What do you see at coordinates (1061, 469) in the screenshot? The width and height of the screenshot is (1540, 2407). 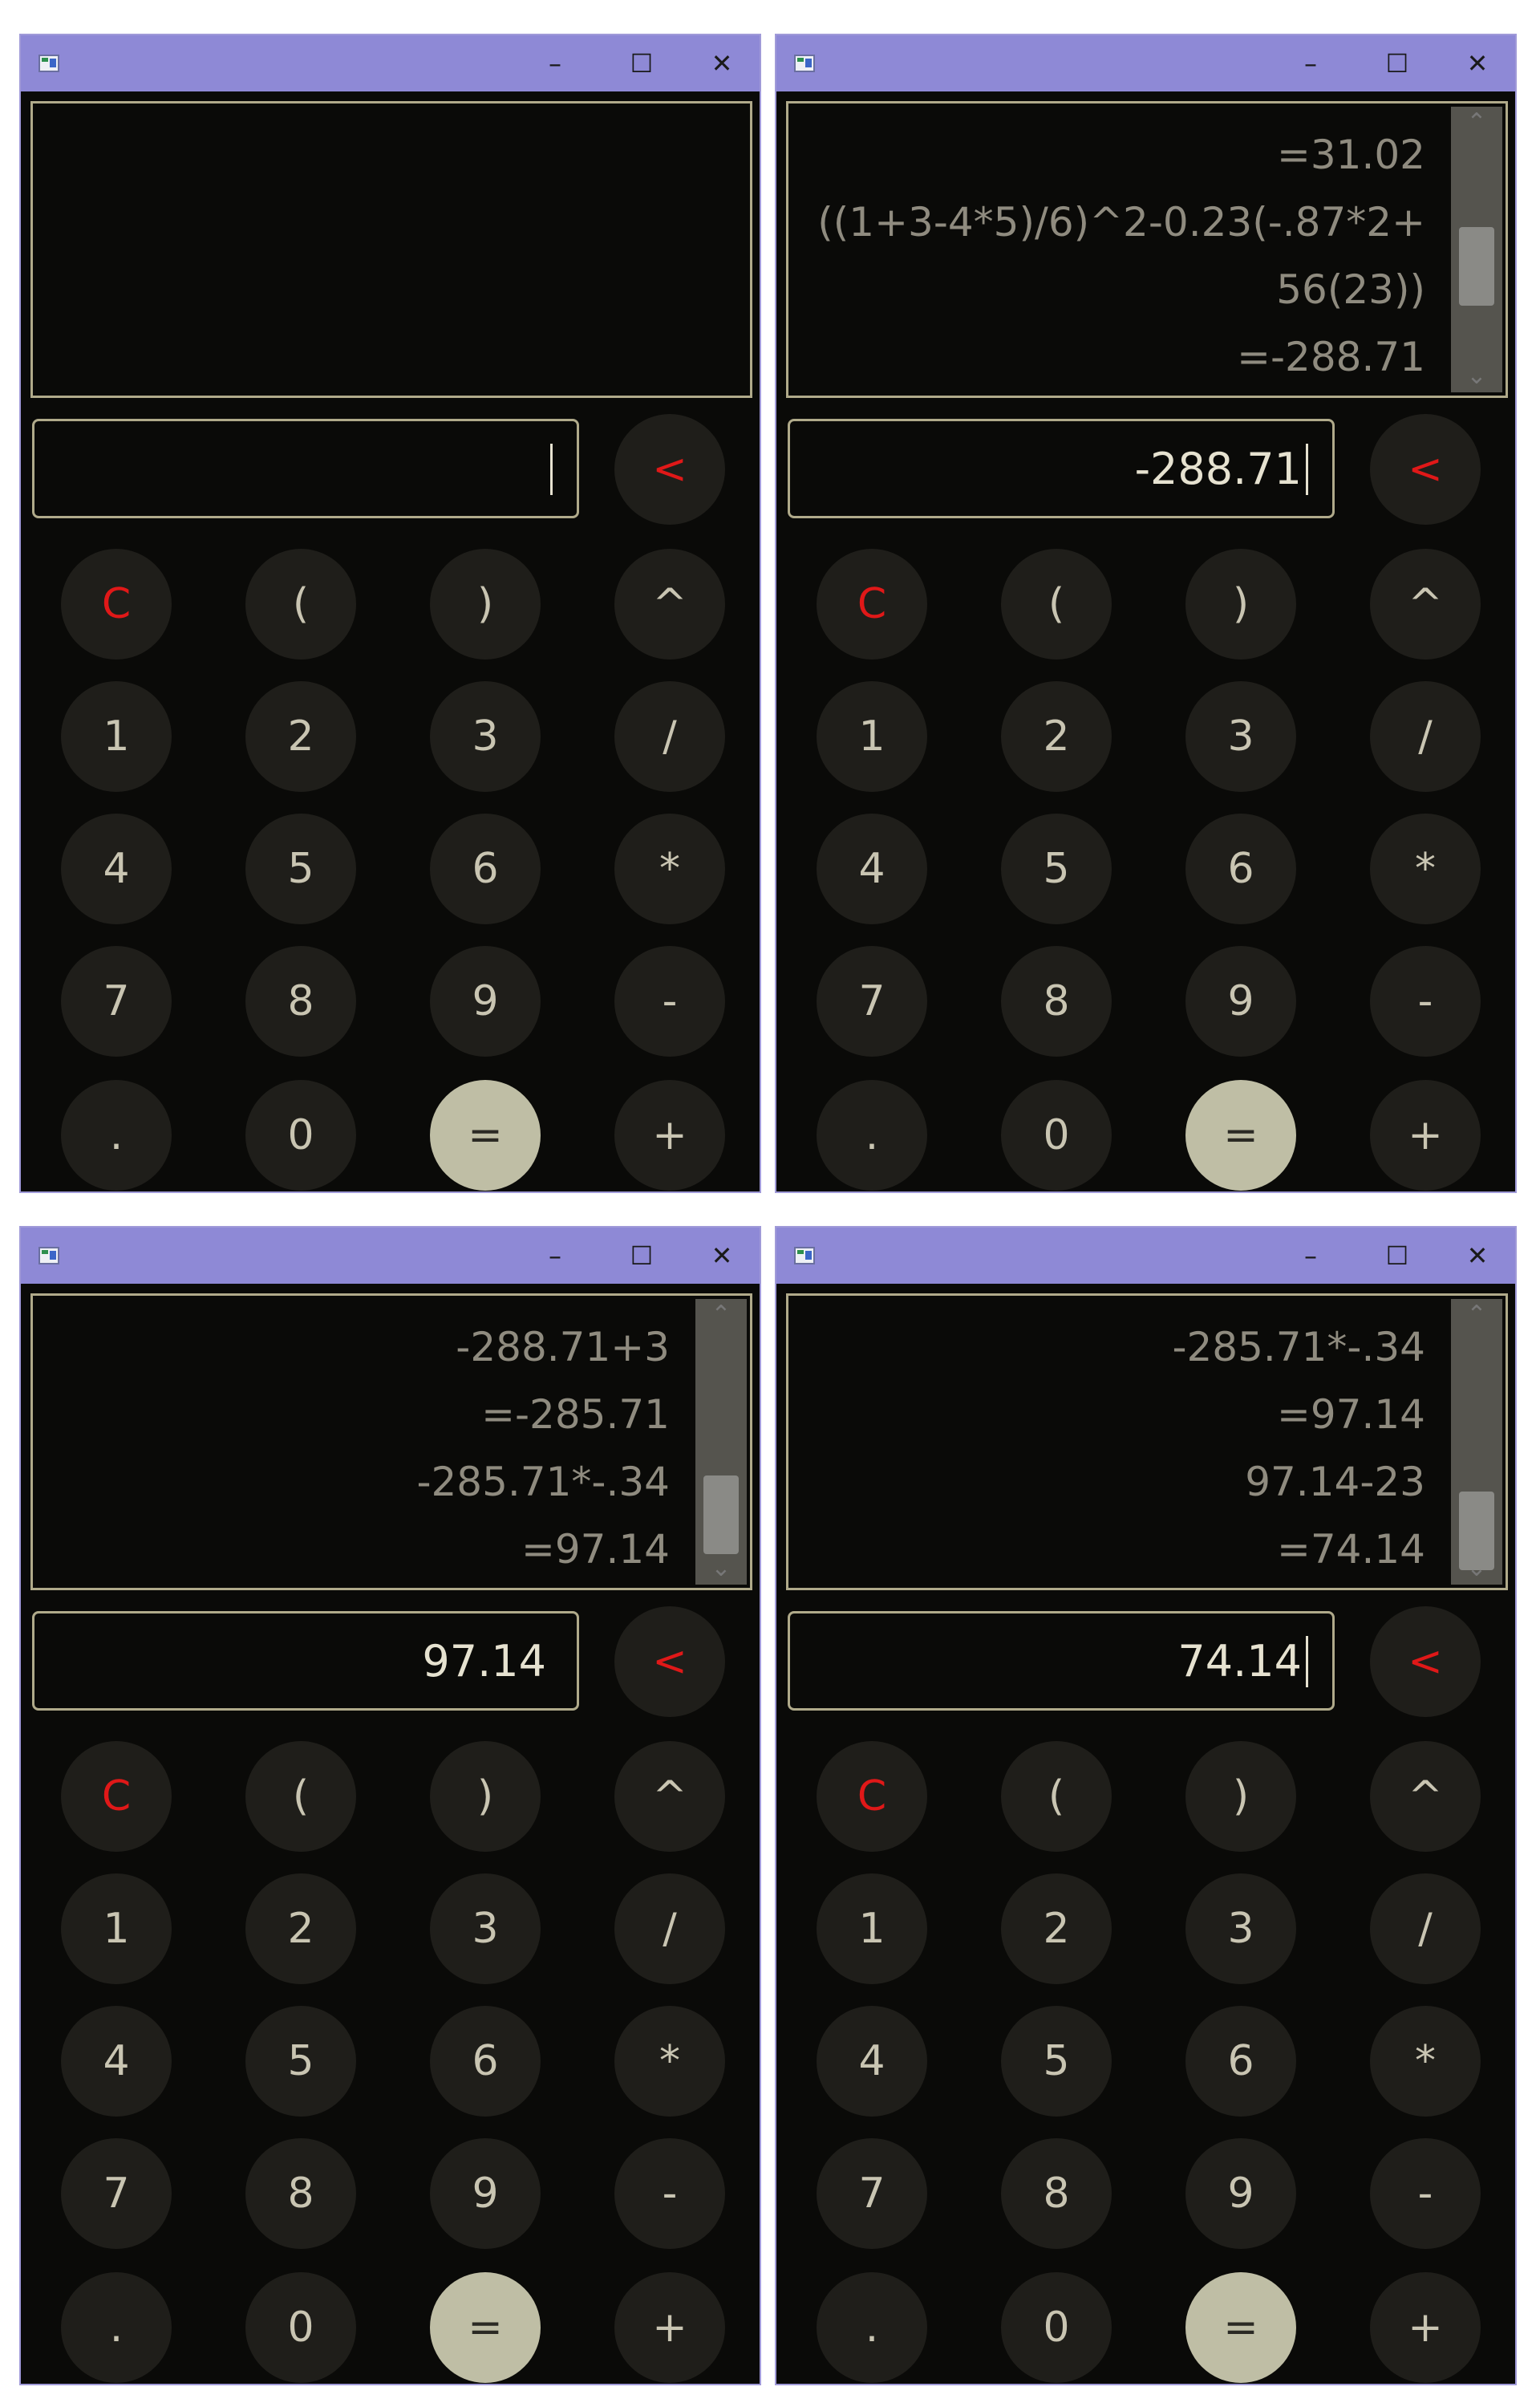 I see `expression-input: -288.71` at bounding box center [1061, 469].